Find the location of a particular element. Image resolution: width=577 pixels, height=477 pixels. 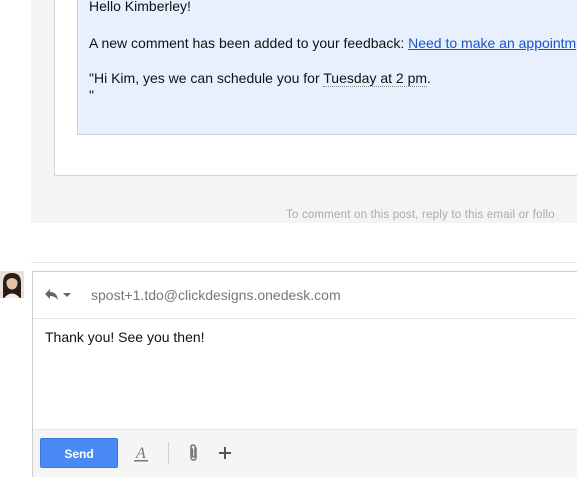

reply-type-dropdown is located at coordinates (58, 295).